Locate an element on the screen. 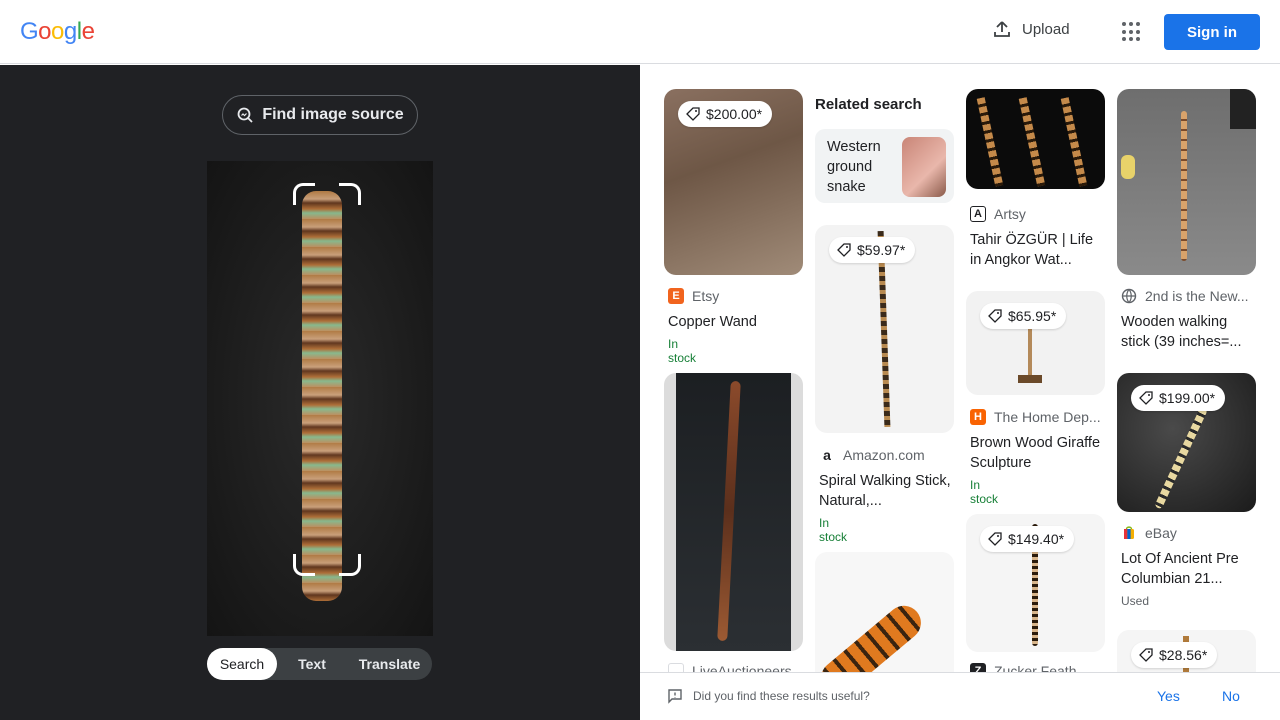  price-label: $199.00* is located at coordinates (1187, 398).